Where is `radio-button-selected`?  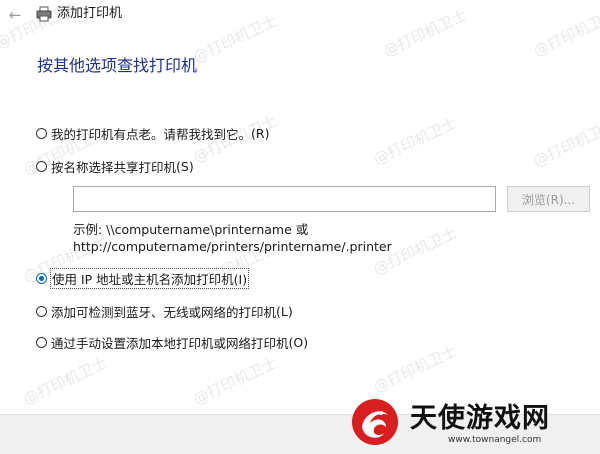 radio-button-selected is located at coordinates (41, 278).